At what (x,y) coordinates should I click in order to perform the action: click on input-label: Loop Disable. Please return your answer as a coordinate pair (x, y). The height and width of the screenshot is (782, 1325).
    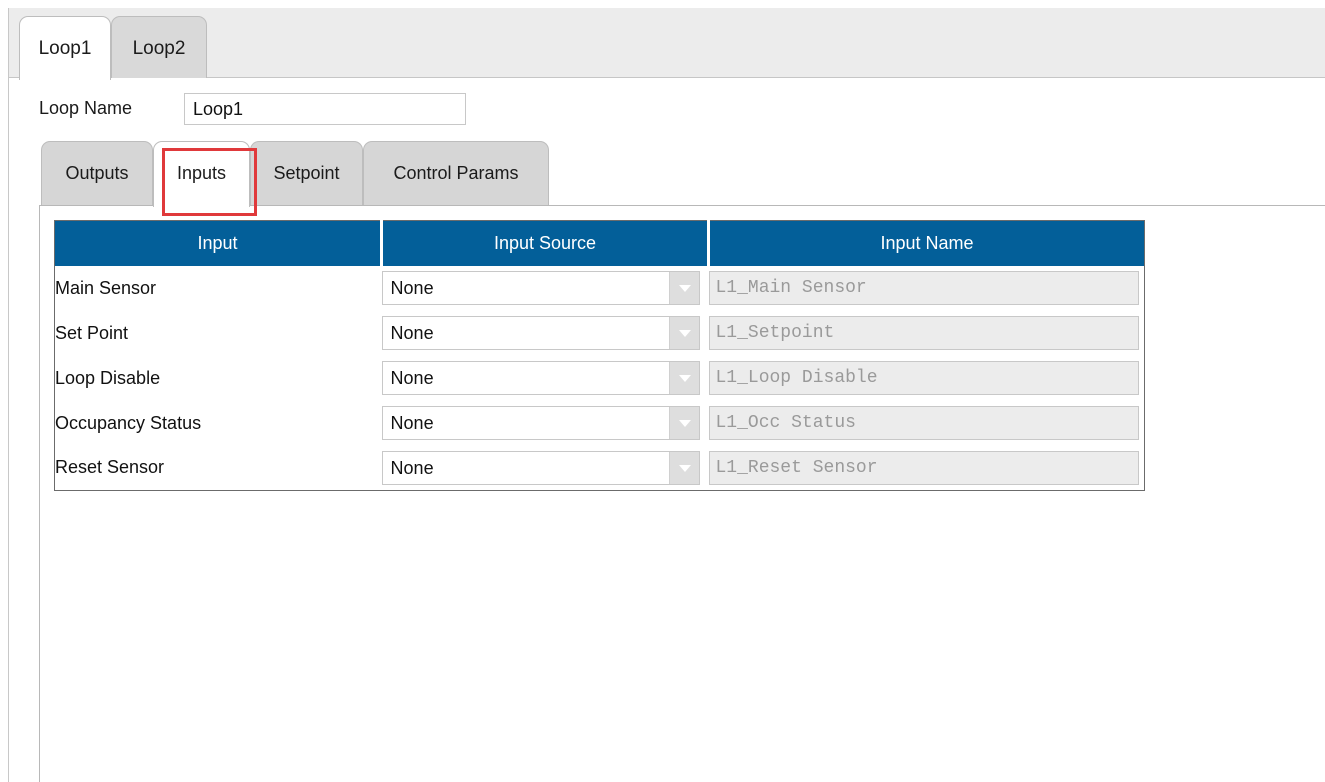
    Looking at the image, I should click on (108, 377).